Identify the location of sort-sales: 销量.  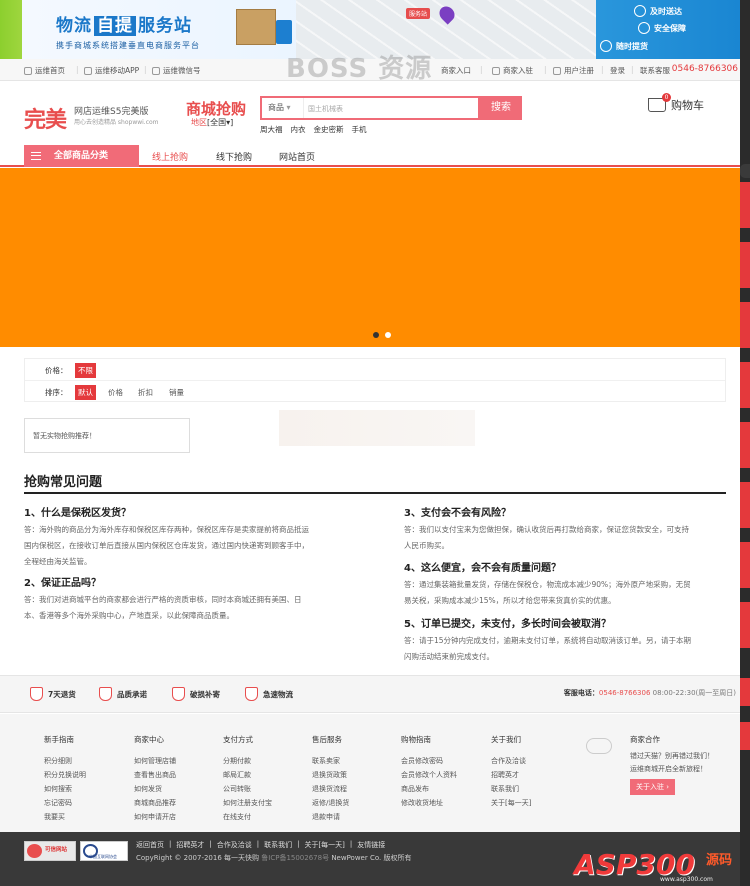
(176, 392).